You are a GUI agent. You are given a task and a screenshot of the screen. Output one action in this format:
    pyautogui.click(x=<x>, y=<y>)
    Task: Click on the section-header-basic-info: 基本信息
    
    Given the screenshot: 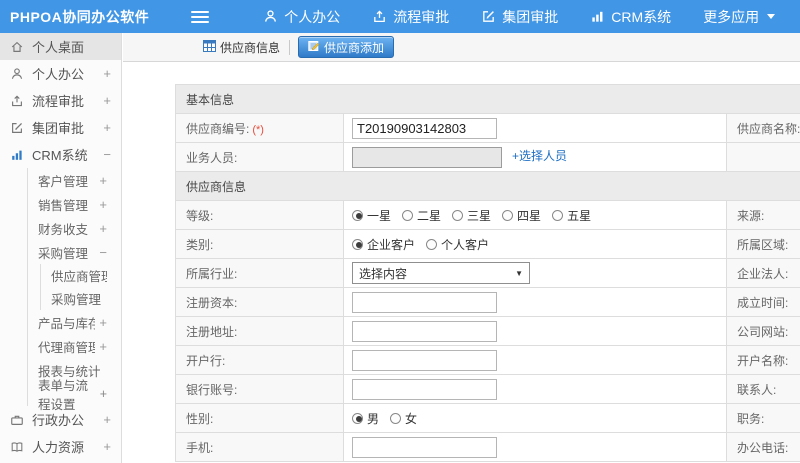 What is the action you would take?
    pyautogui.click(x=487, y=99)
    